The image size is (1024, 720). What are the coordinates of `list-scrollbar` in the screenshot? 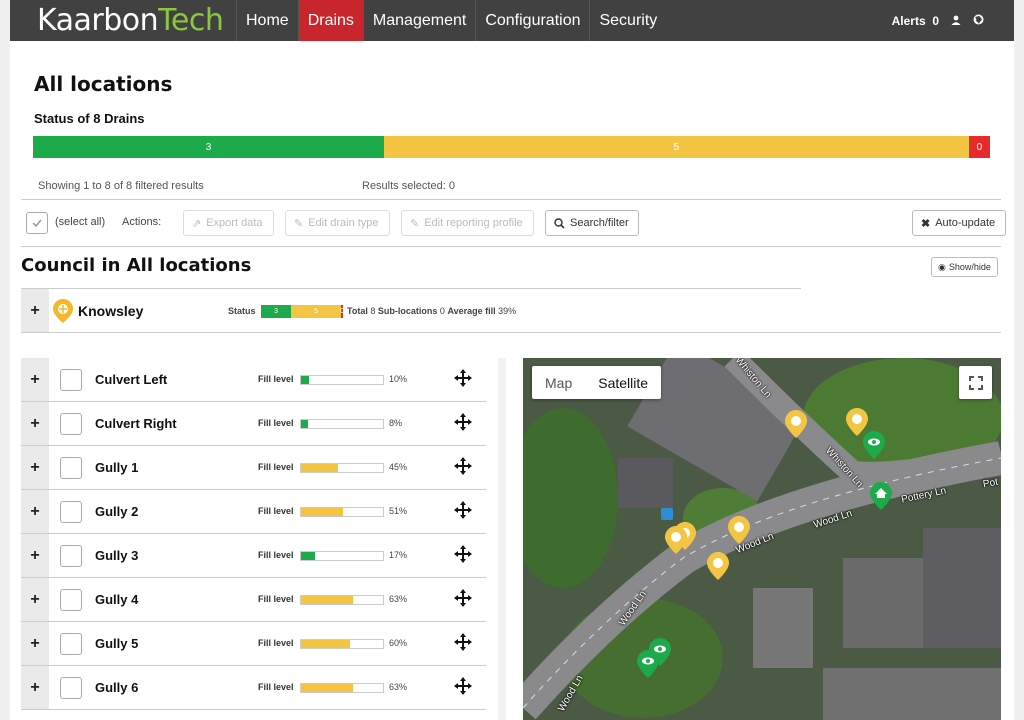 It's located at (502, 539).